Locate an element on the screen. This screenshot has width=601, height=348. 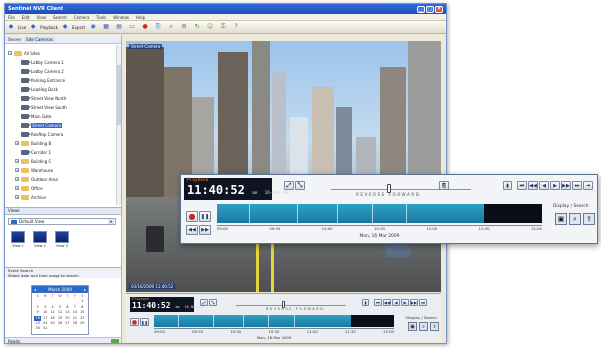
grid-icon: ▤ is located at coordinates (119, 27).